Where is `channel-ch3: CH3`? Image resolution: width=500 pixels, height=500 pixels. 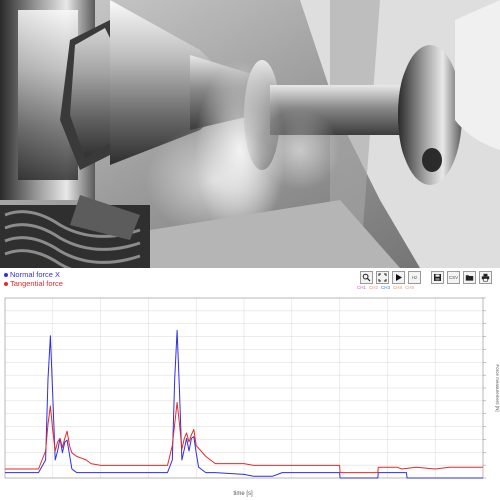 channel-ch3: CH3 is located at coordinates (385, 287).